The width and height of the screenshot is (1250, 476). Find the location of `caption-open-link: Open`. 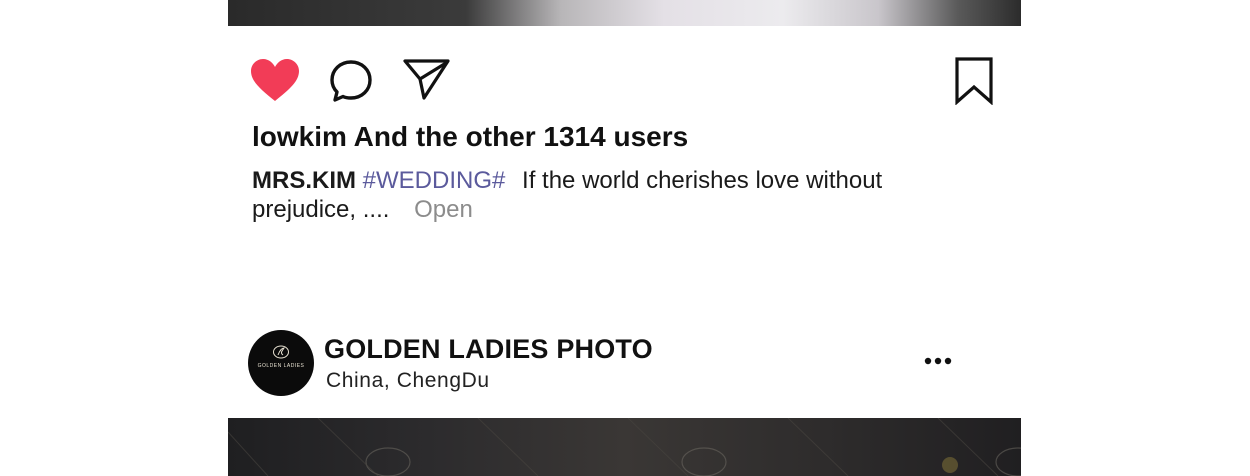

caption-open-link: Open is located at coordinates (443, 209).